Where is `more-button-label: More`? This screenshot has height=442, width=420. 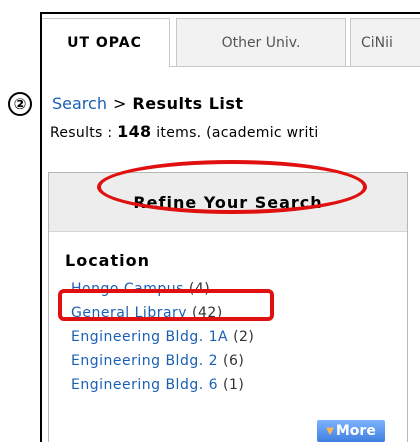
more-button-label: More is located at coordinates (355, 431).